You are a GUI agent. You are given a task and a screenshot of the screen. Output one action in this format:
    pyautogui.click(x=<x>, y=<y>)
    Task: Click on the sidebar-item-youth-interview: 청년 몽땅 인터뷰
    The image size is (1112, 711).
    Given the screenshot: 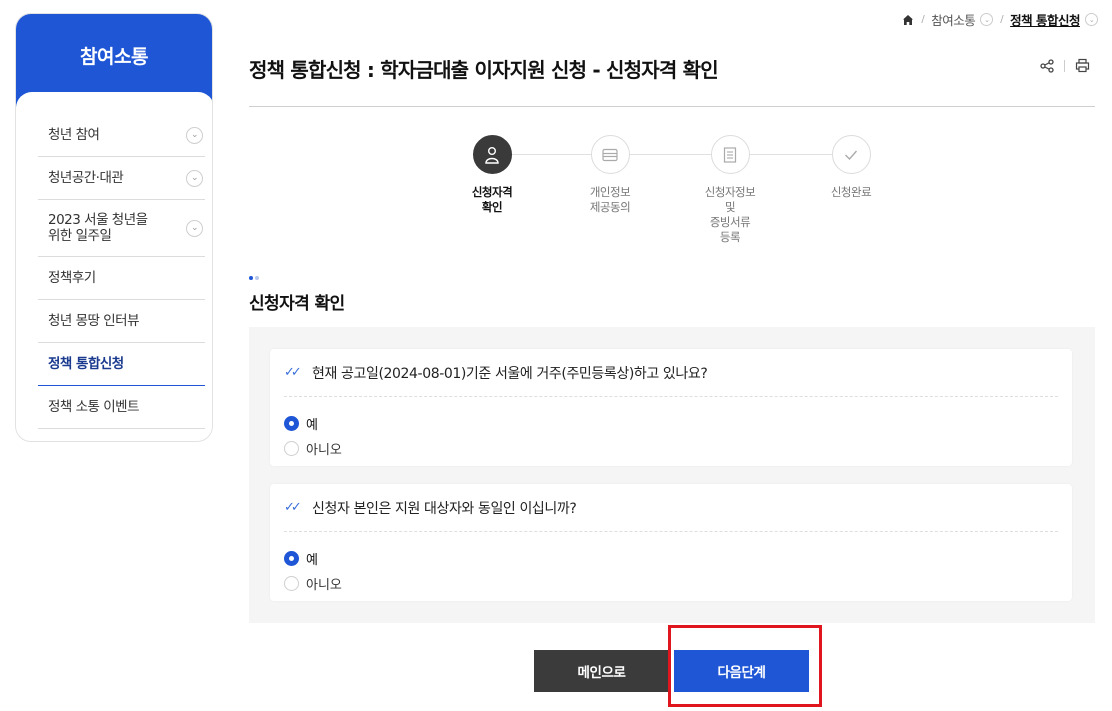 What is the action you would take?
    pyautogui.click(x=121, y=321)
    